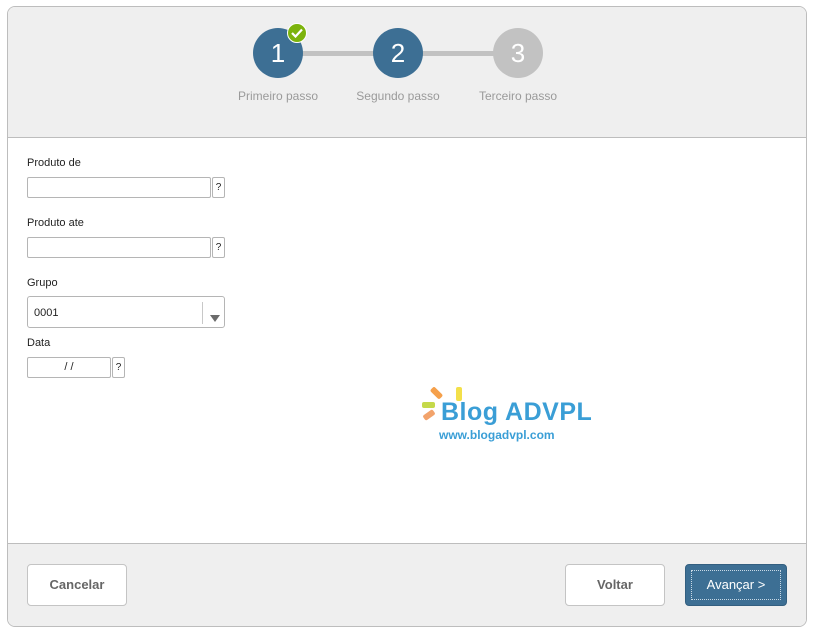 The width and height of the screenshot is (813, 633). I want to click on check-icon, so click(297, 33).